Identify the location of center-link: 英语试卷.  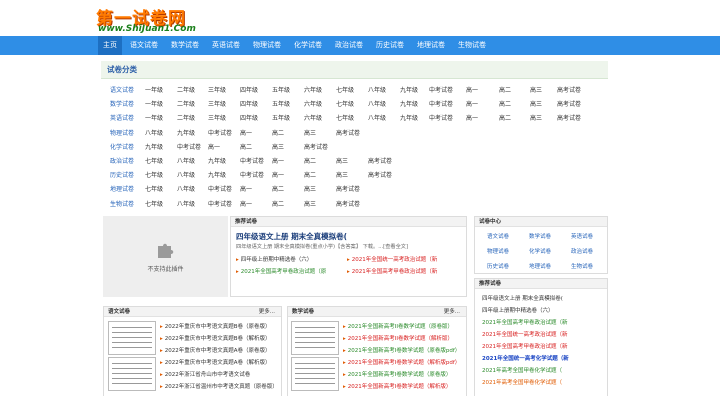
(582, 236).